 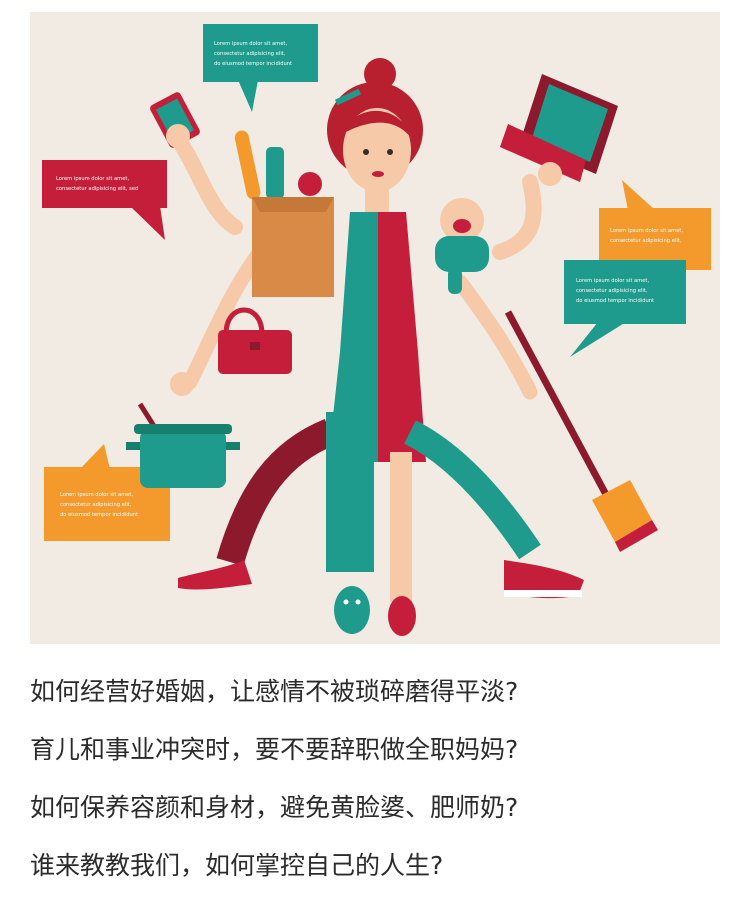 What do you see at coordinates (183, 445) in the screenshot?
I see `cooking-pot-icon` at bounding box center [183, 445].